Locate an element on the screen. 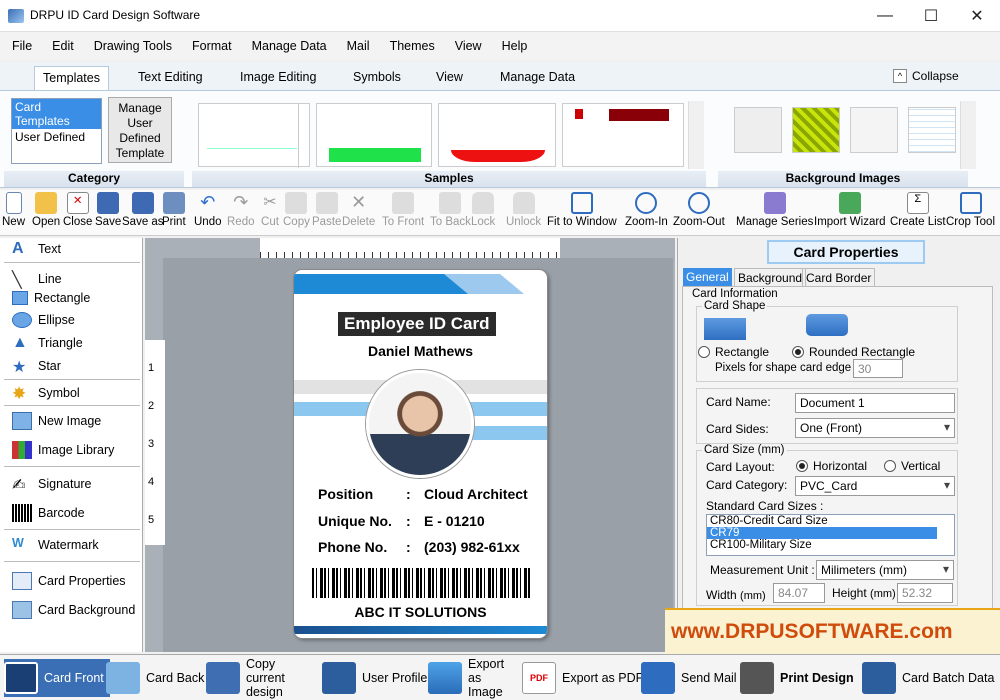 The width and height of the screenshot is (1000, 700). tab-templates: Templates is located at coordinates (71, 78).